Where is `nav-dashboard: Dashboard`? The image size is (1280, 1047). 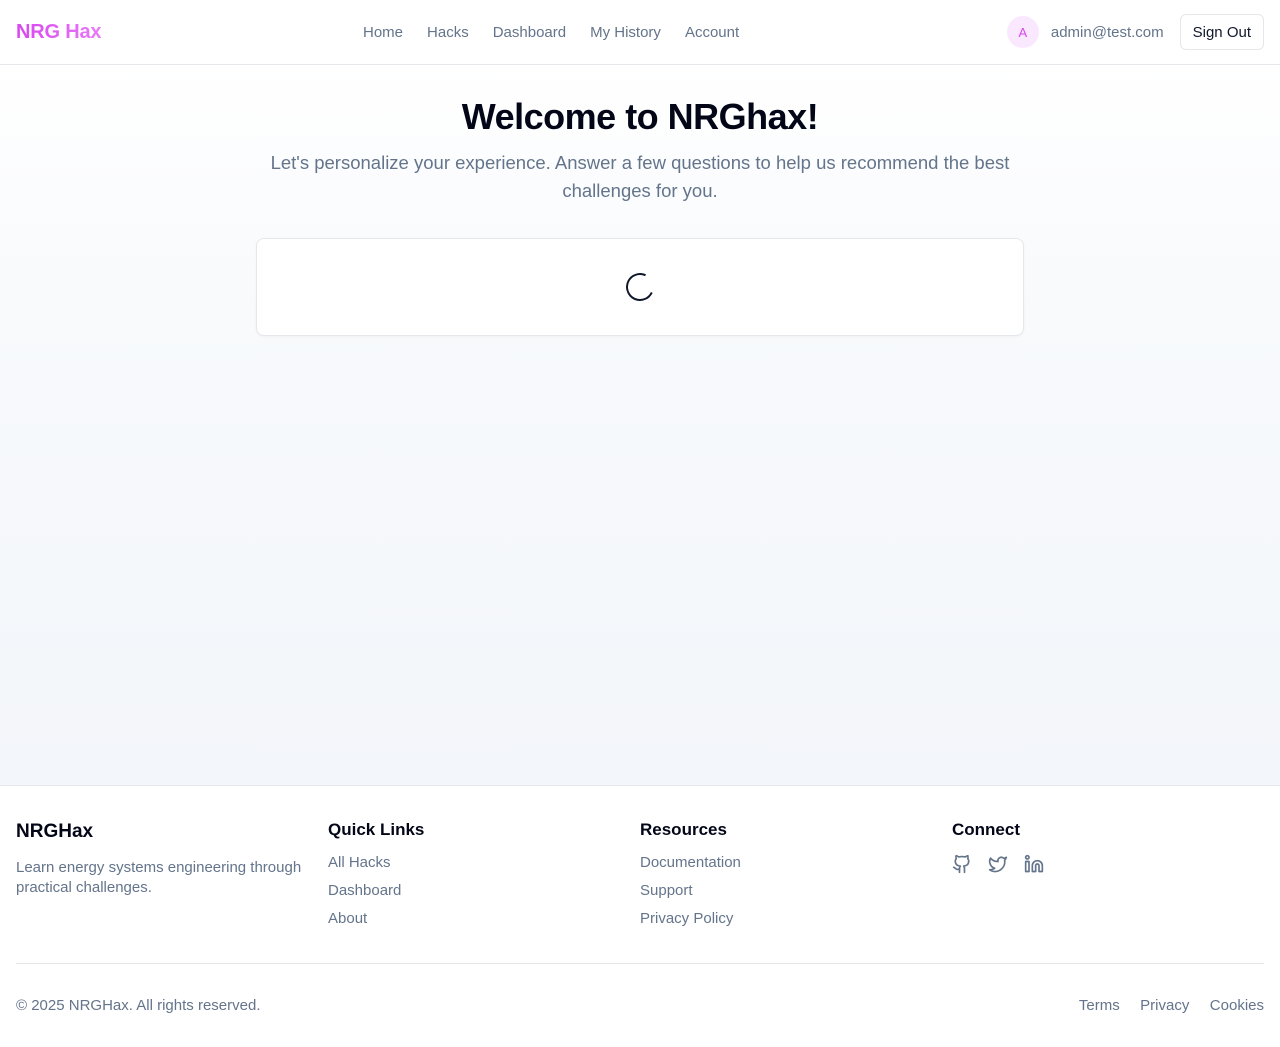 nav-dashboard: Dashboard is located at coordinates (529, 32).